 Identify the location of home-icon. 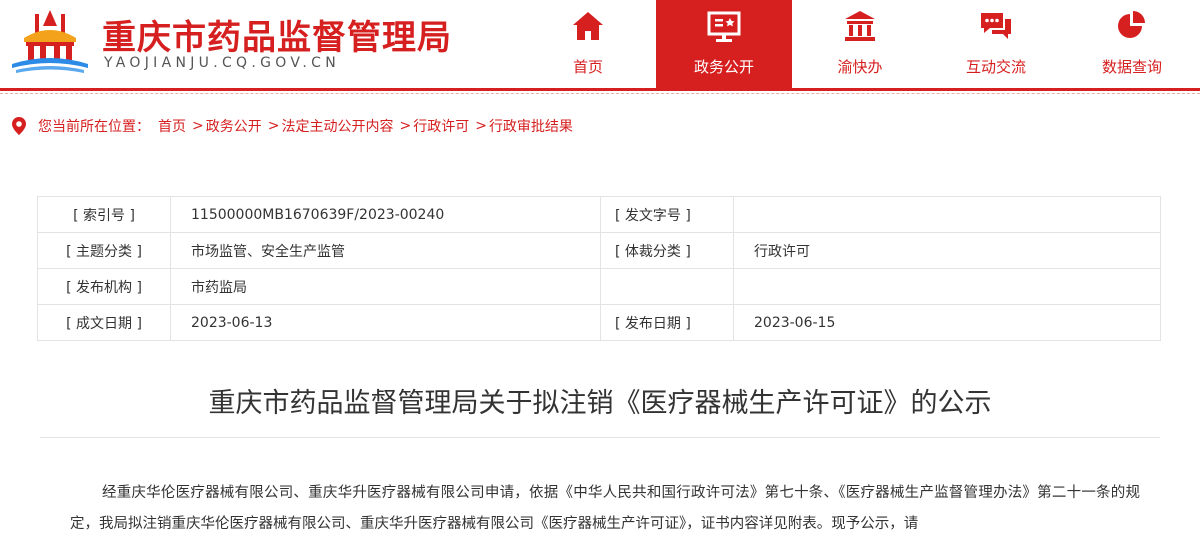
(588, 26).